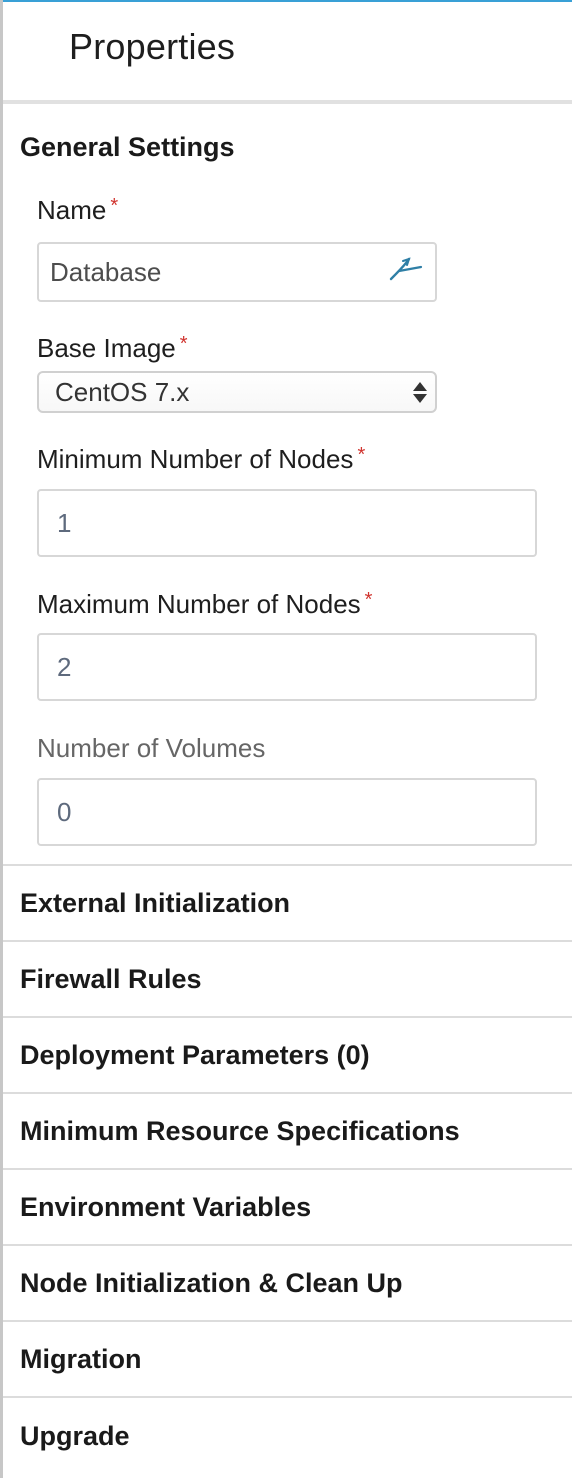 The width and height of the screenshot is (572, 1478). I want to click on section-deployment-parameters: Deployment Parameters (0), so click(287, 1056).